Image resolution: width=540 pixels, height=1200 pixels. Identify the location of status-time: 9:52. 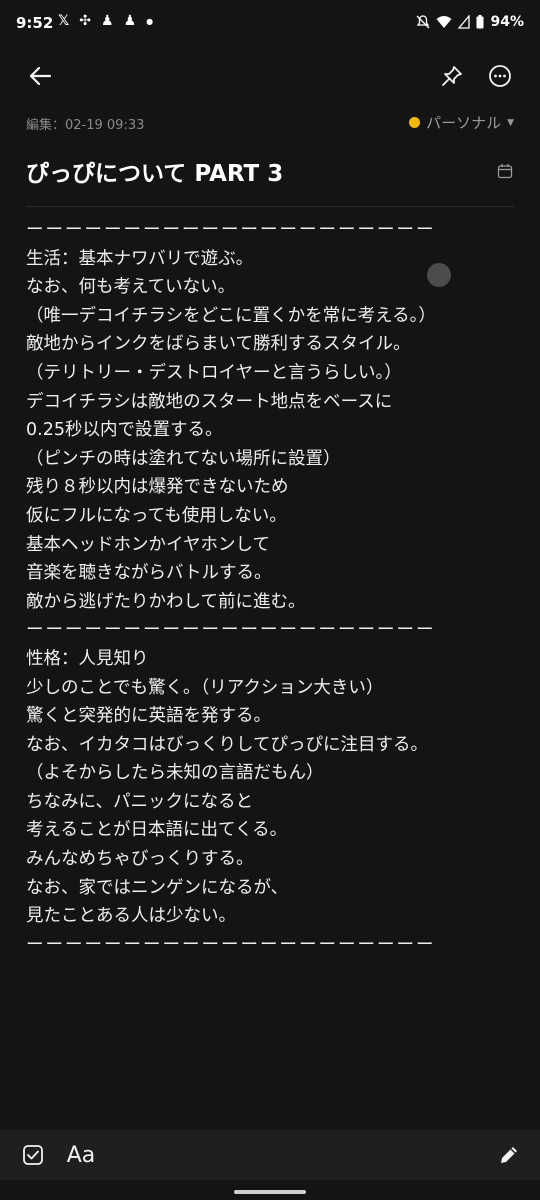
(35, 23).